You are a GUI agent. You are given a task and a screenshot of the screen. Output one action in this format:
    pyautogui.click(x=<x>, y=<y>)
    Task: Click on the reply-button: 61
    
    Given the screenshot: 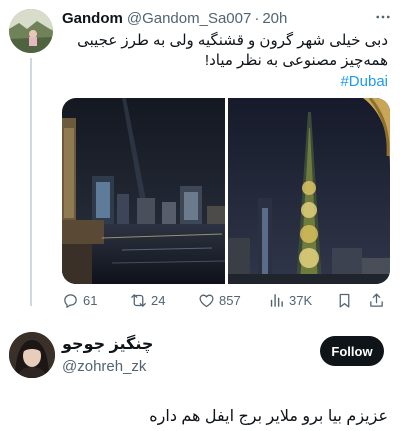 What is the action you would take?
    pyautogui.click(x=79, y=300)
    